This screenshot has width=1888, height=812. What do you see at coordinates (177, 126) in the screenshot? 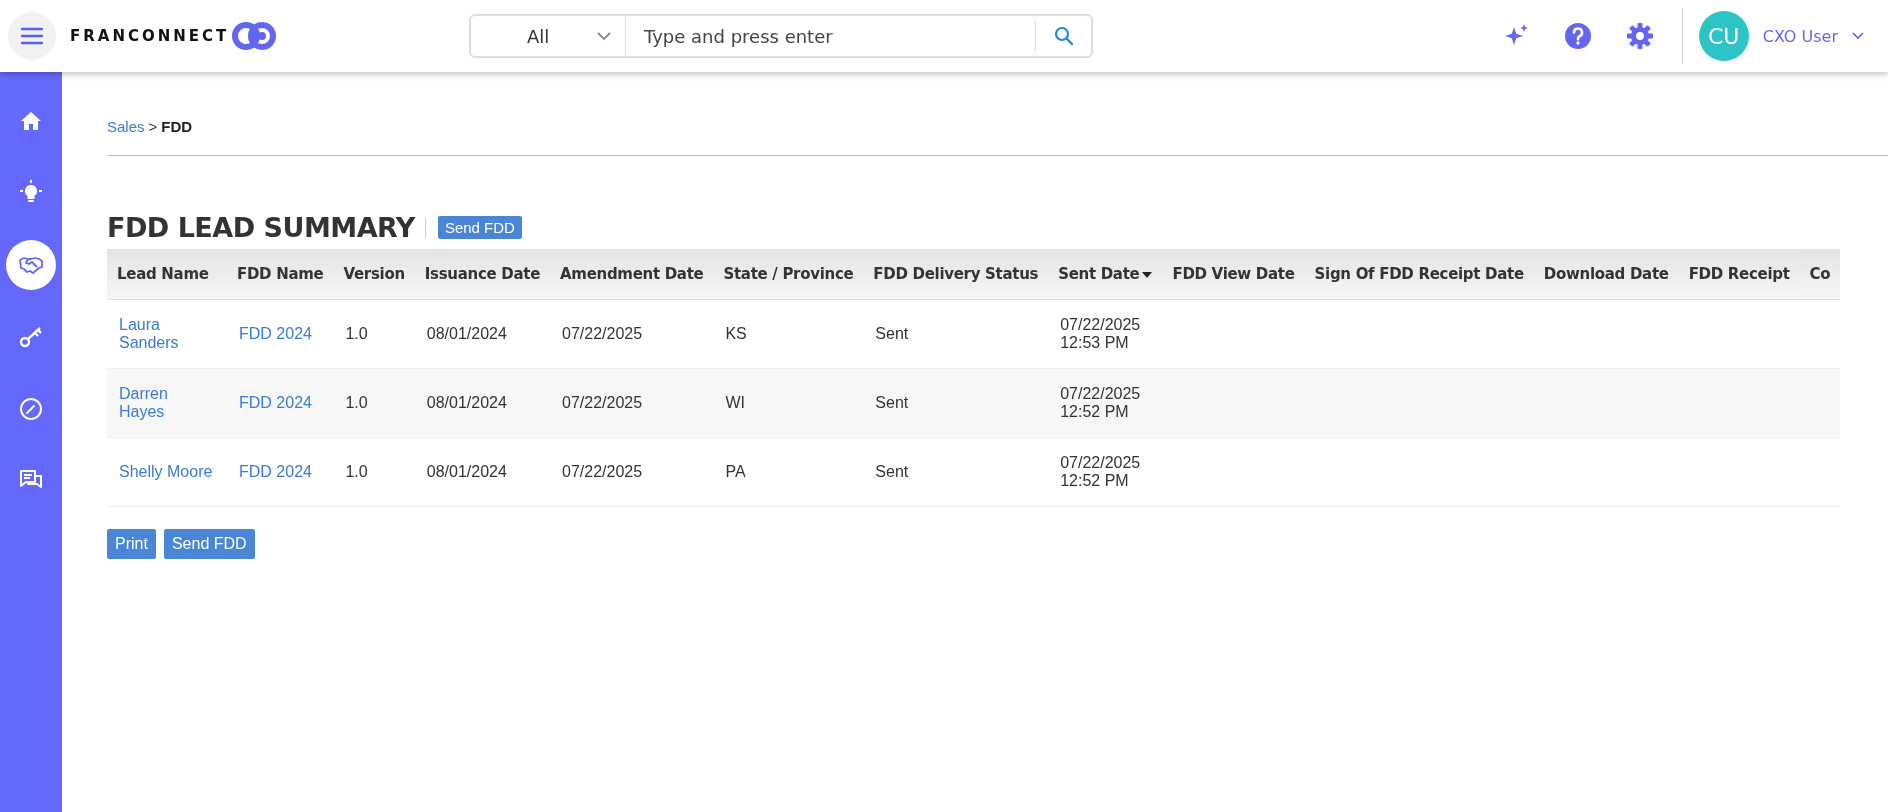
I see `breadcrumb-current: FDD` at bounding box center [177, 126].